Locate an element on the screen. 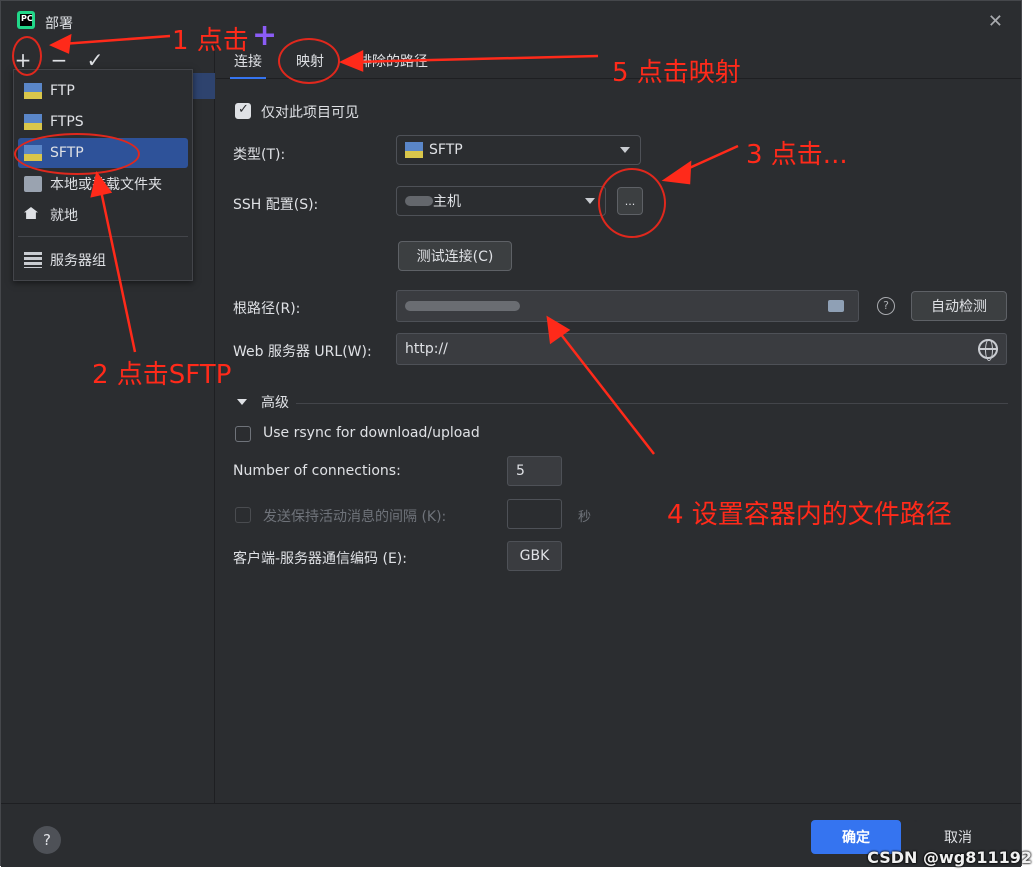 The image size is (1036, 871). keepalive-input is located at coordinates (534, 514).